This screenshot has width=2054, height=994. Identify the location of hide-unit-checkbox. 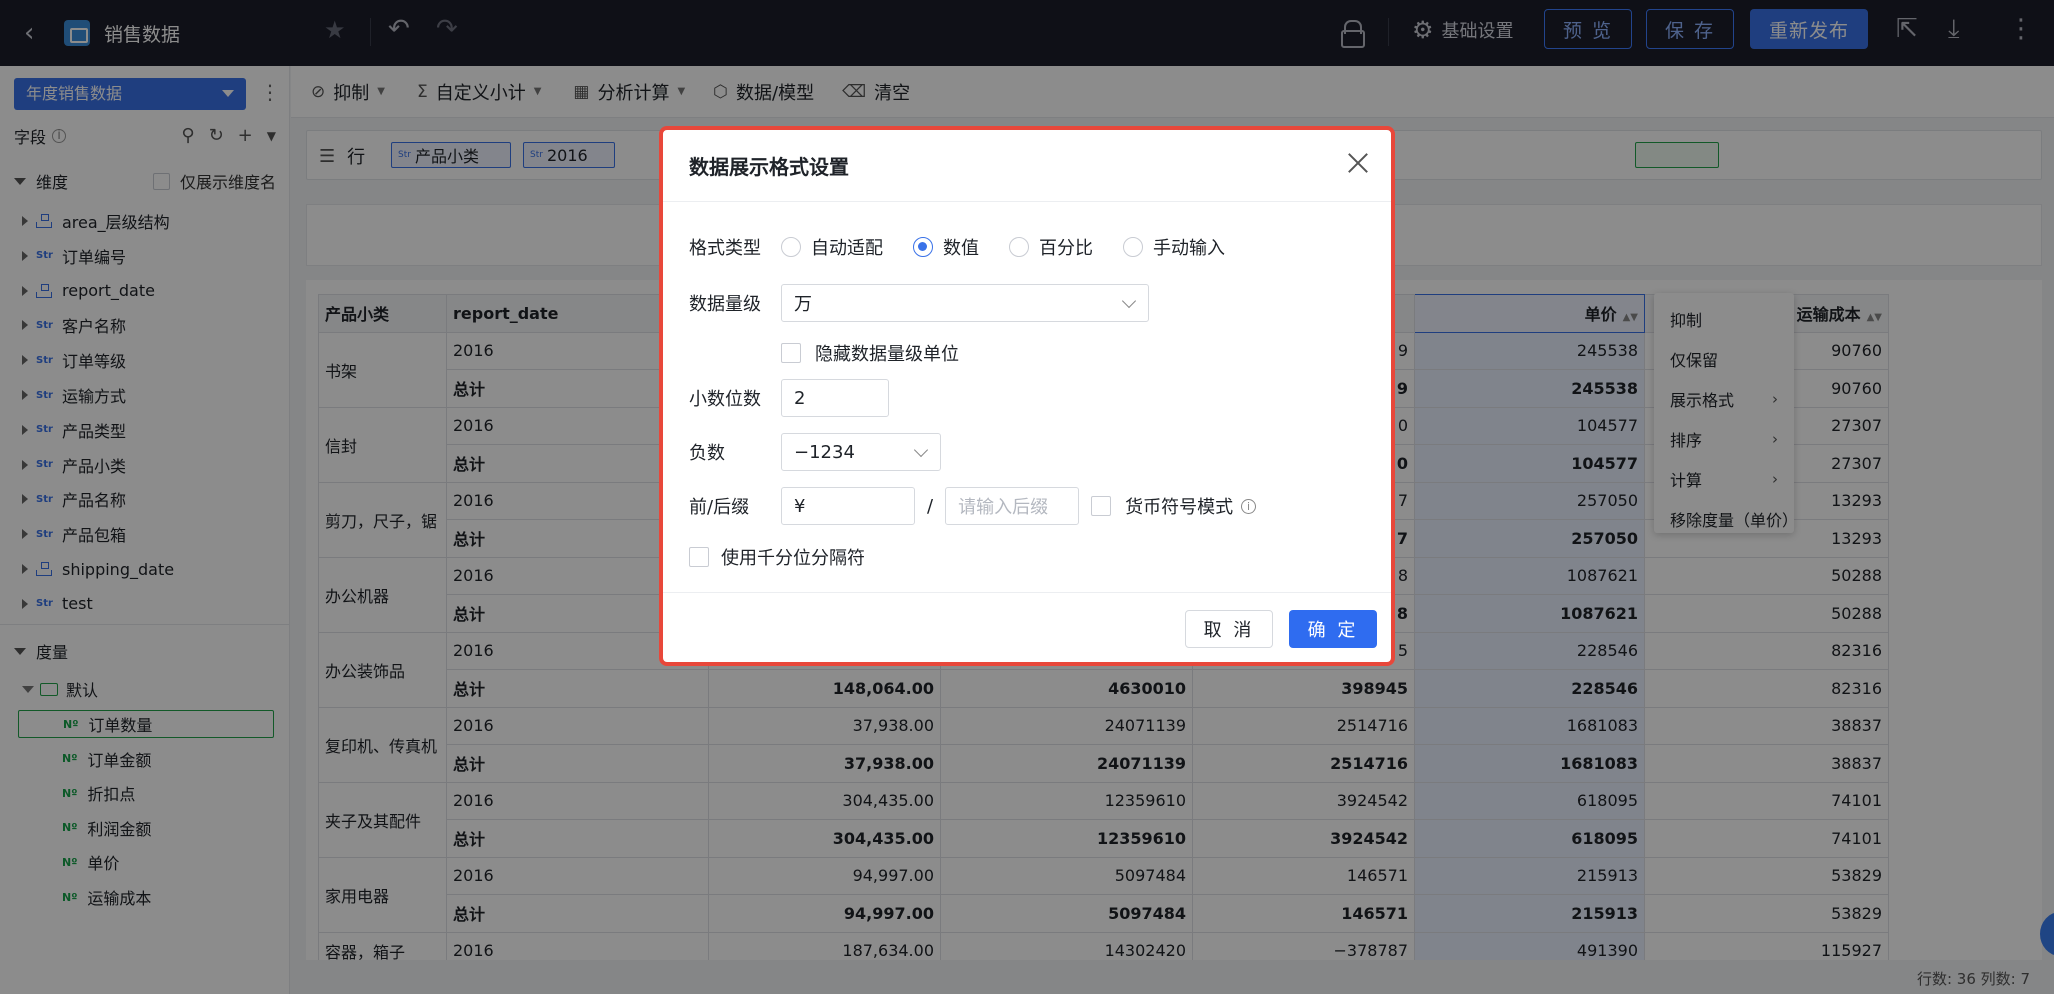
(791, 353).